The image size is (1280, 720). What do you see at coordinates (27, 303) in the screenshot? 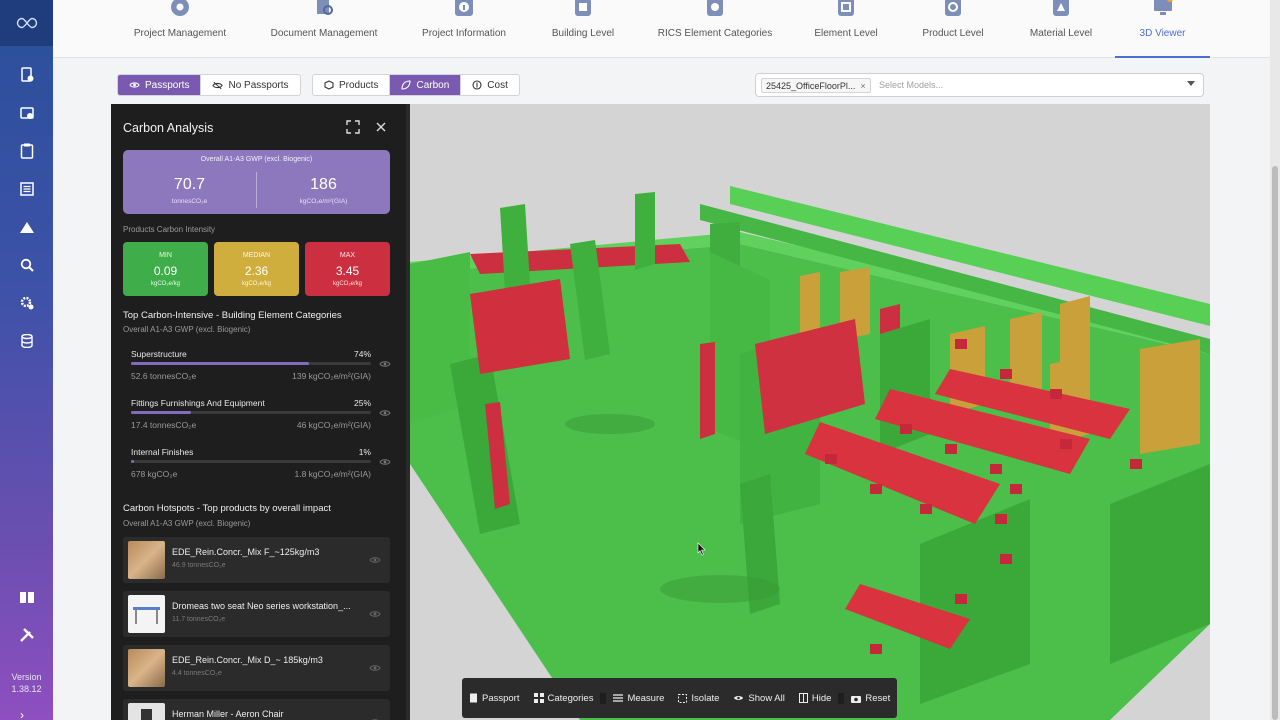
I see `sidebar-settings-icon` at bounding box center [27, 303].